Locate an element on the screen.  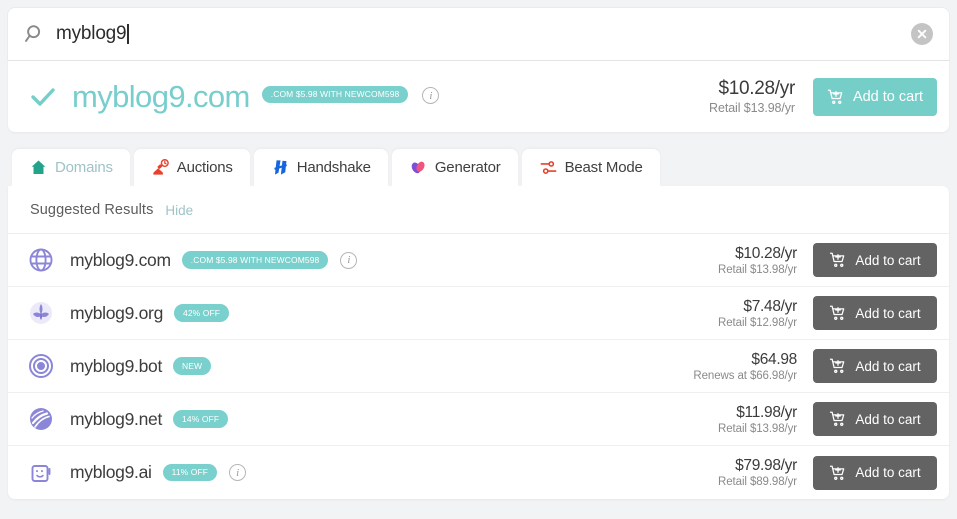
tab-label: Auctions is located at coordinates (204, 167).